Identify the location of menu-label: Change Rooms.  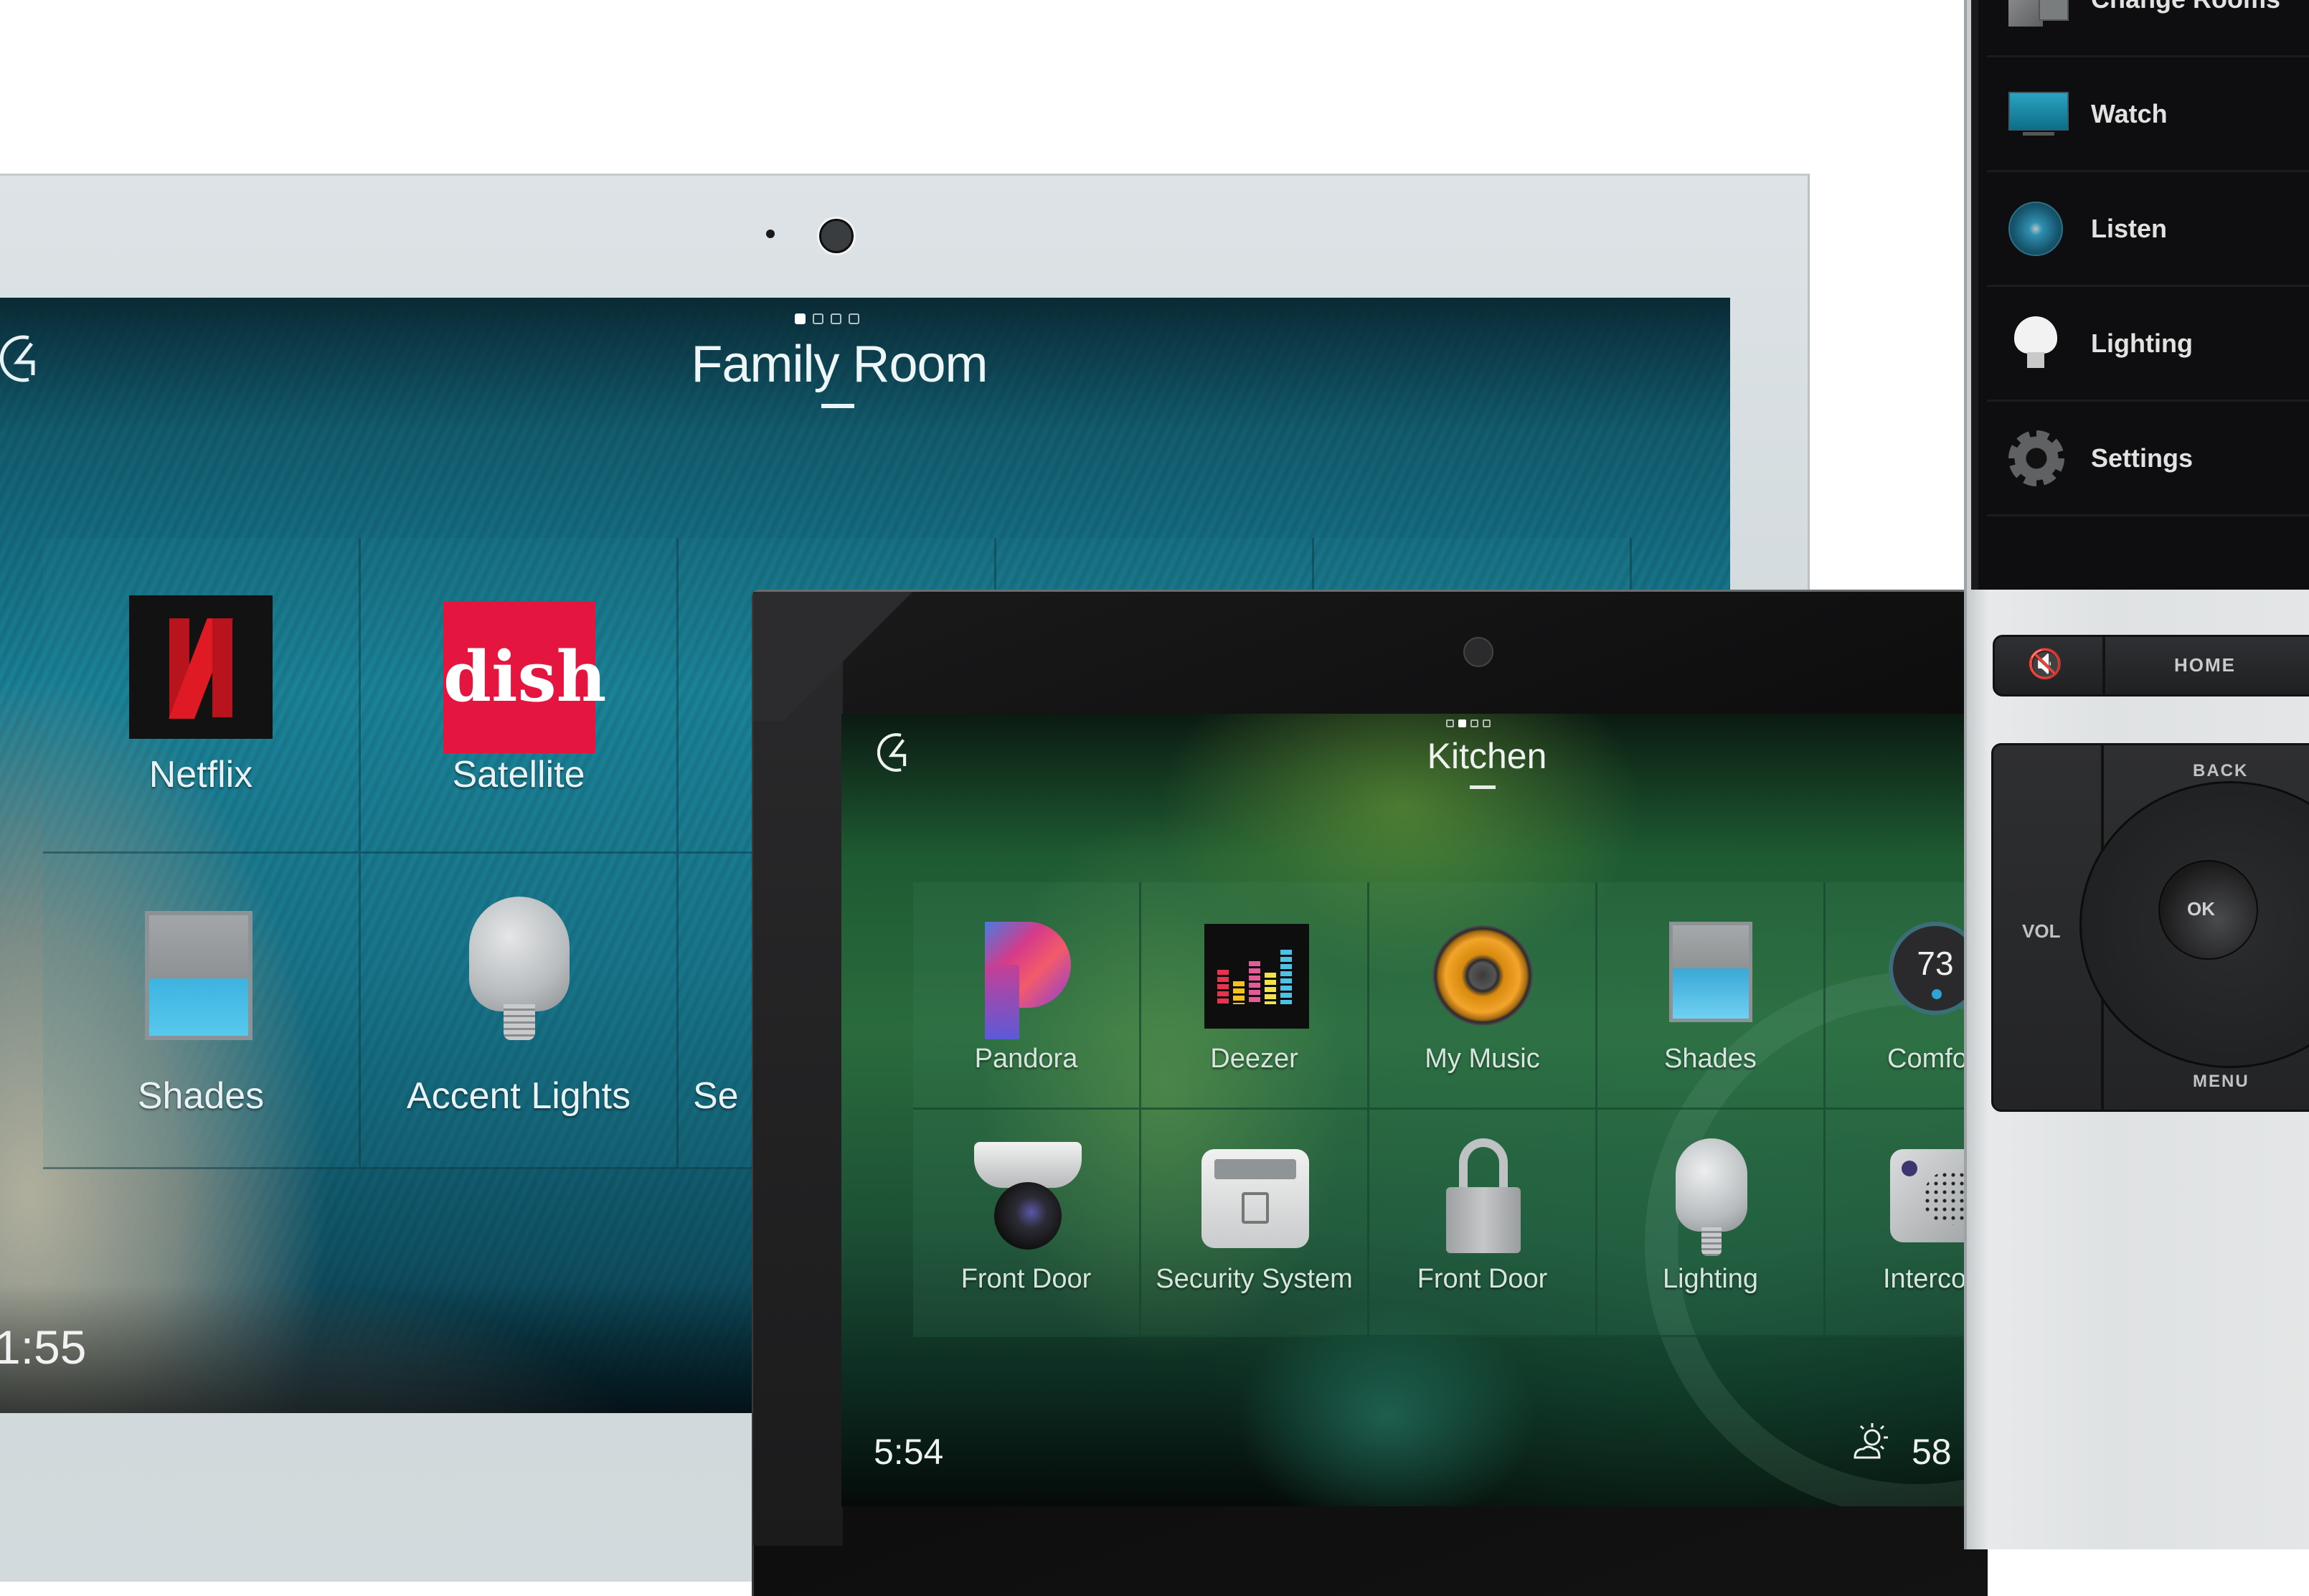
(2185, 7).